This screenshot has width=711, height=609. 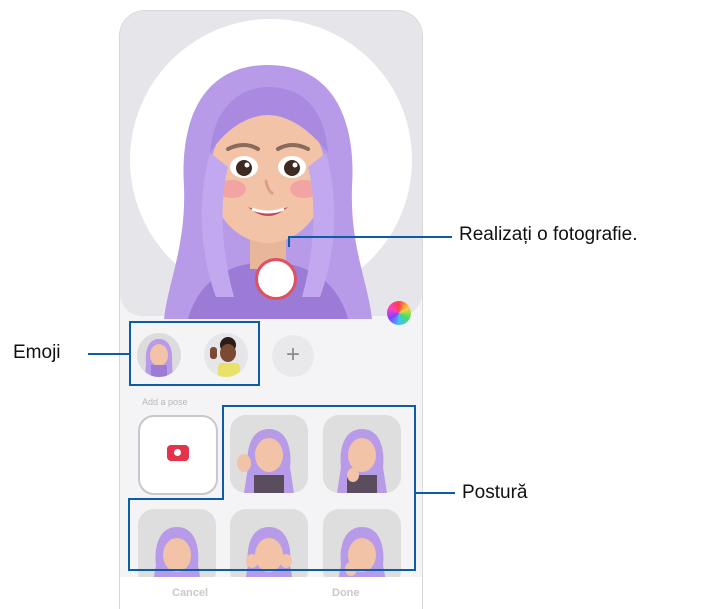 What do you see at coordinates (495, 492) in the screenshot?
I see `pose-callout-label: Postură` at bounding box center [495, 492].